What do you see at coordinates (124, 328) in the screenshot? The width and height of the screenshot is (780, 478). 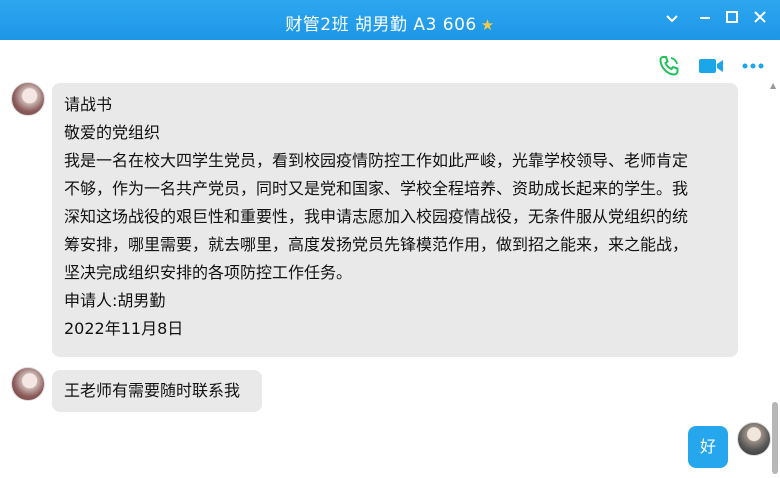 I see `message-line: 2022年11月8日` at bounding box center [124, 328].